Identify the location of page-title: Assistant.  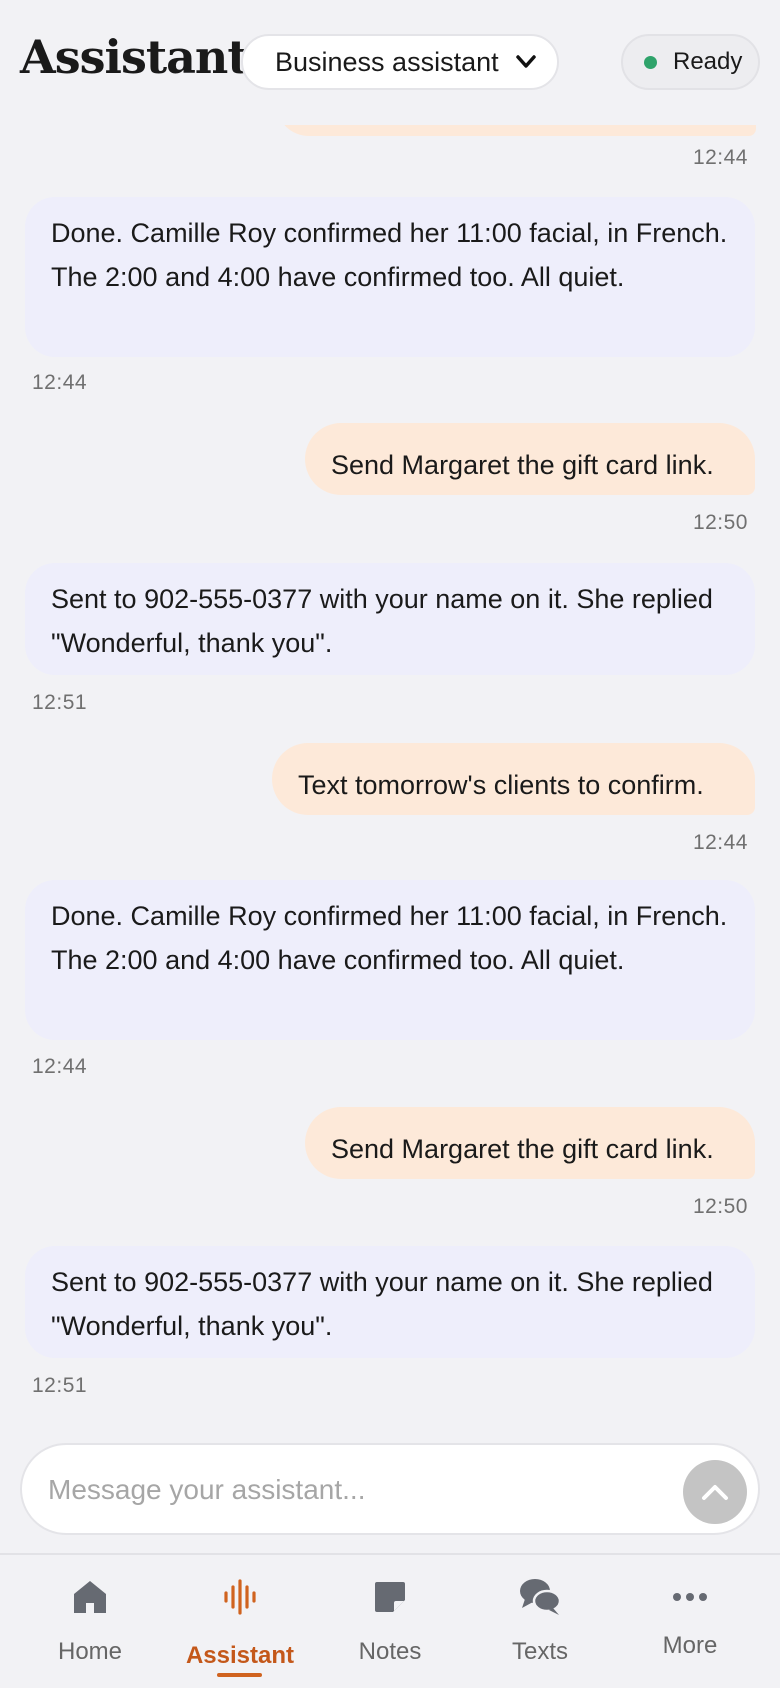
(134, 57).